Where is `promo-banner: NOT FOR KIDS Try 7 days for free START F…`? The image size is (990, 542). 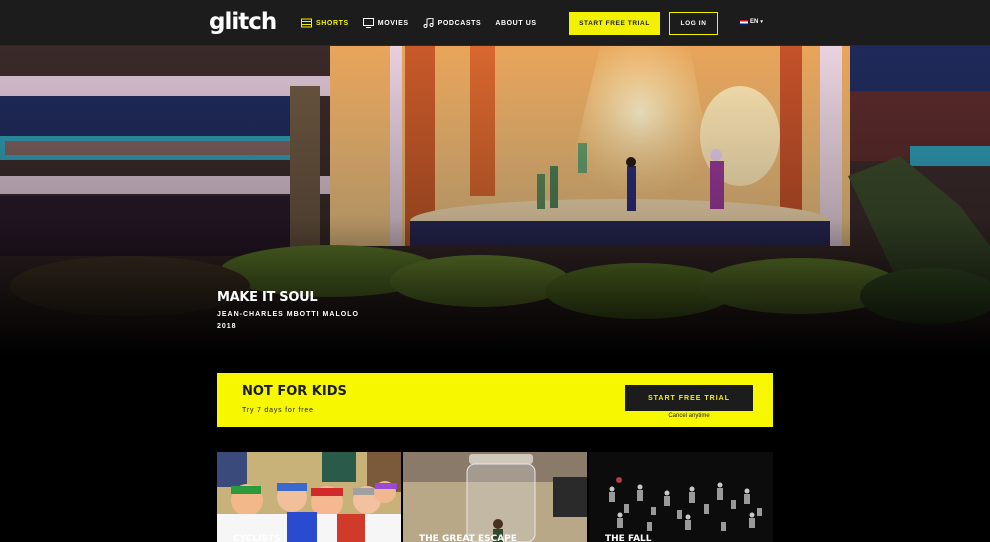 promo-banner: NOT FOR KIDS Try 7 days for free START F… is located at coordinates (495, 400).